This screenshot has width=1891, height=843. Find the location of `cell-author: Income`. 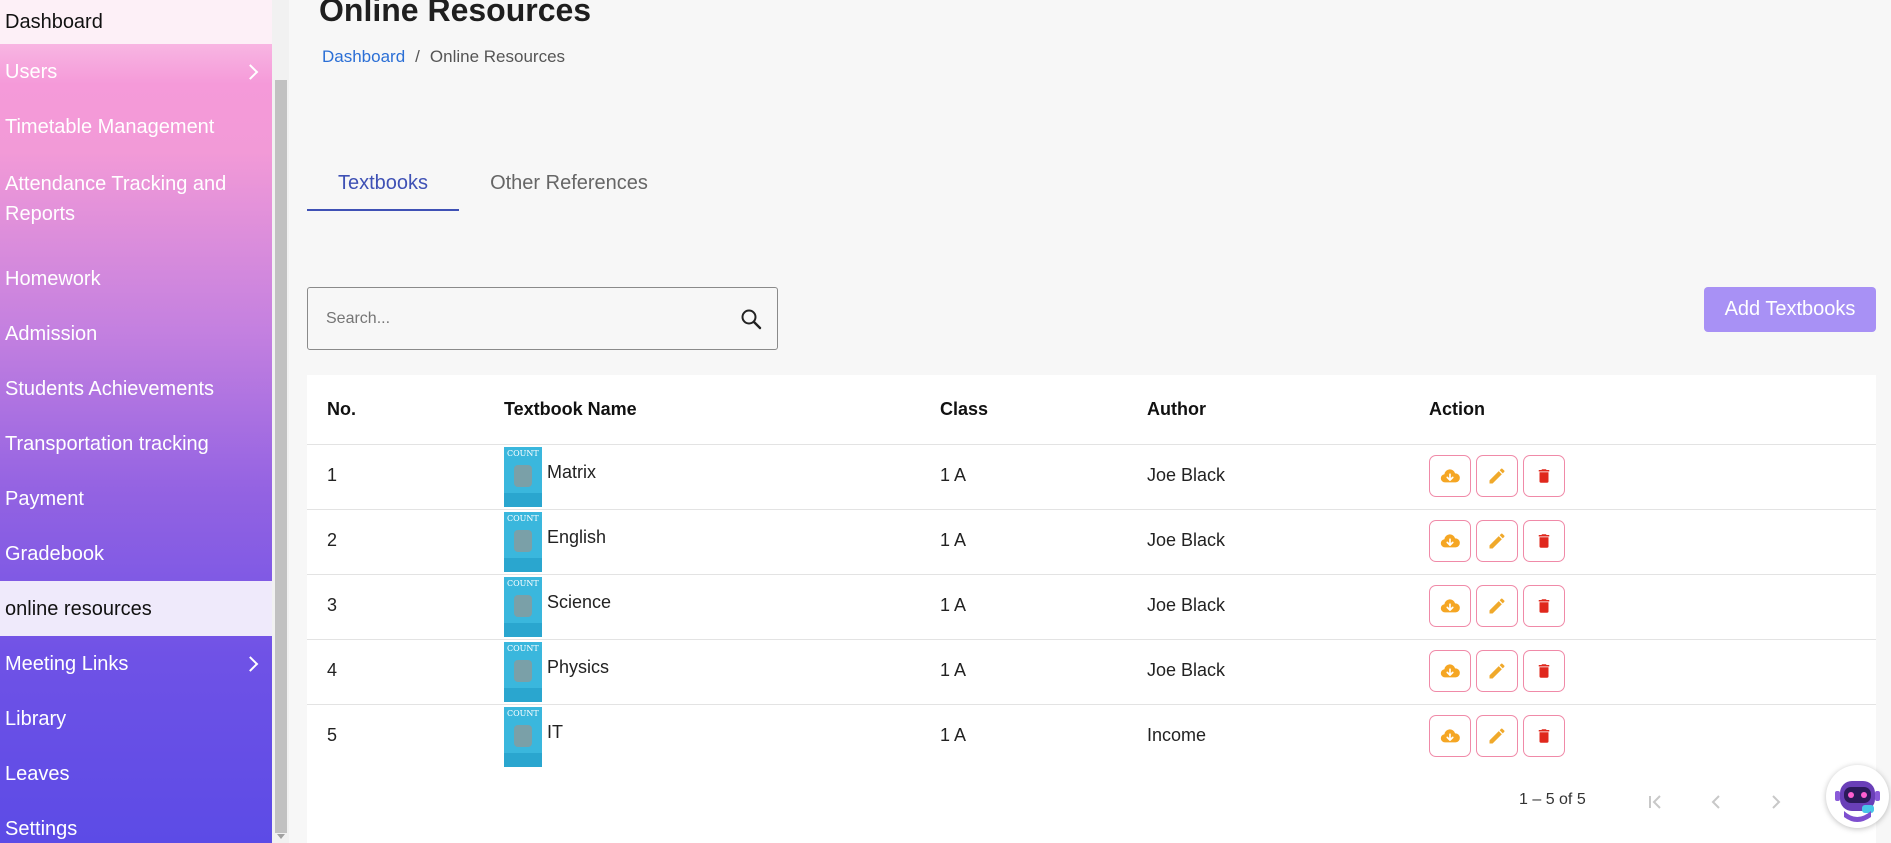

cell-author: Income is located at coordinates (1177, 735).